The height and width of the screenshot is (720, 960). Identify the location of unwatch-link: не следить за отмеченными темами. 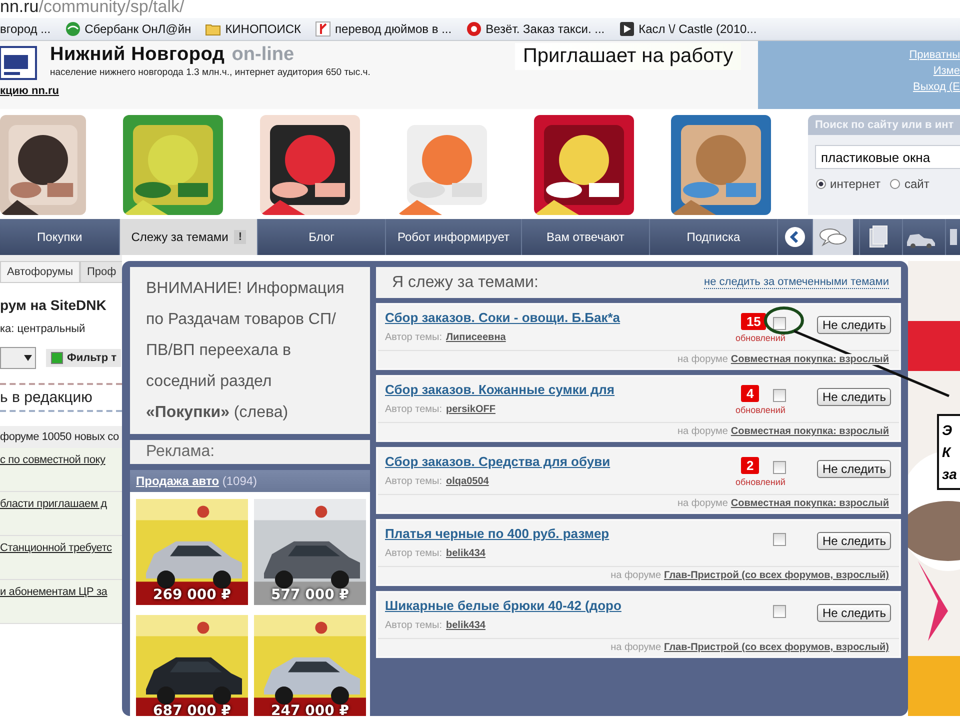
(796, 282).